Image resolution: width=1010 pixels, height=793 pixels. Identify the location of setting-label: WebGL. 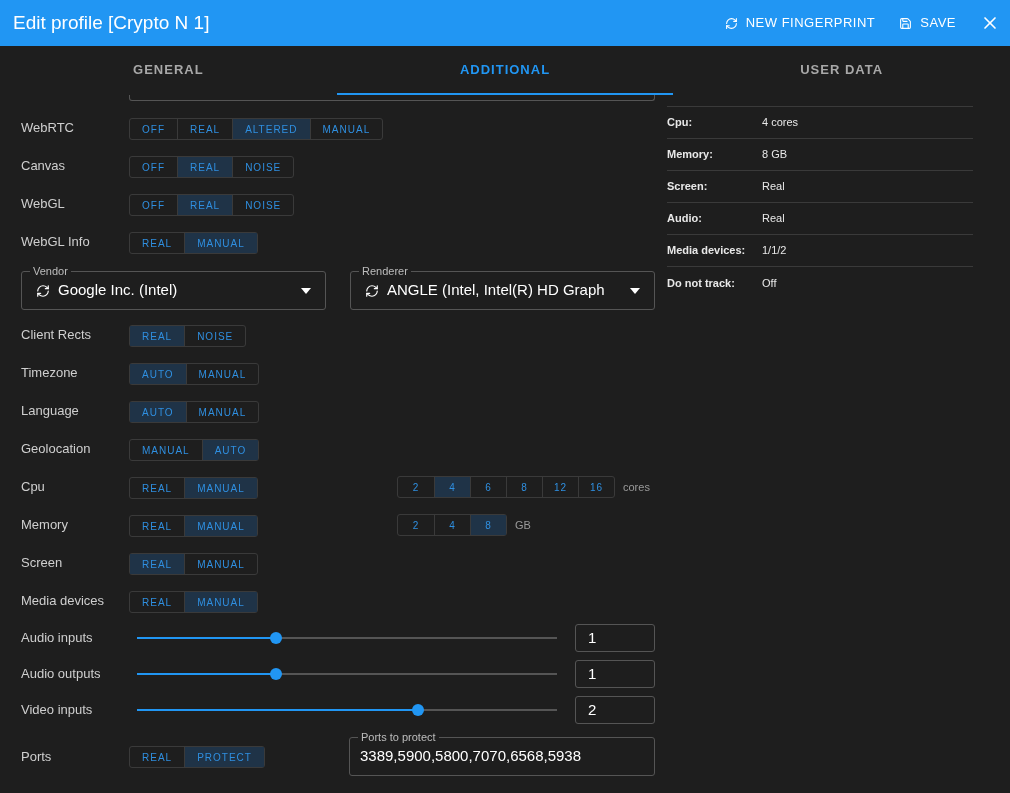
(43, 204).